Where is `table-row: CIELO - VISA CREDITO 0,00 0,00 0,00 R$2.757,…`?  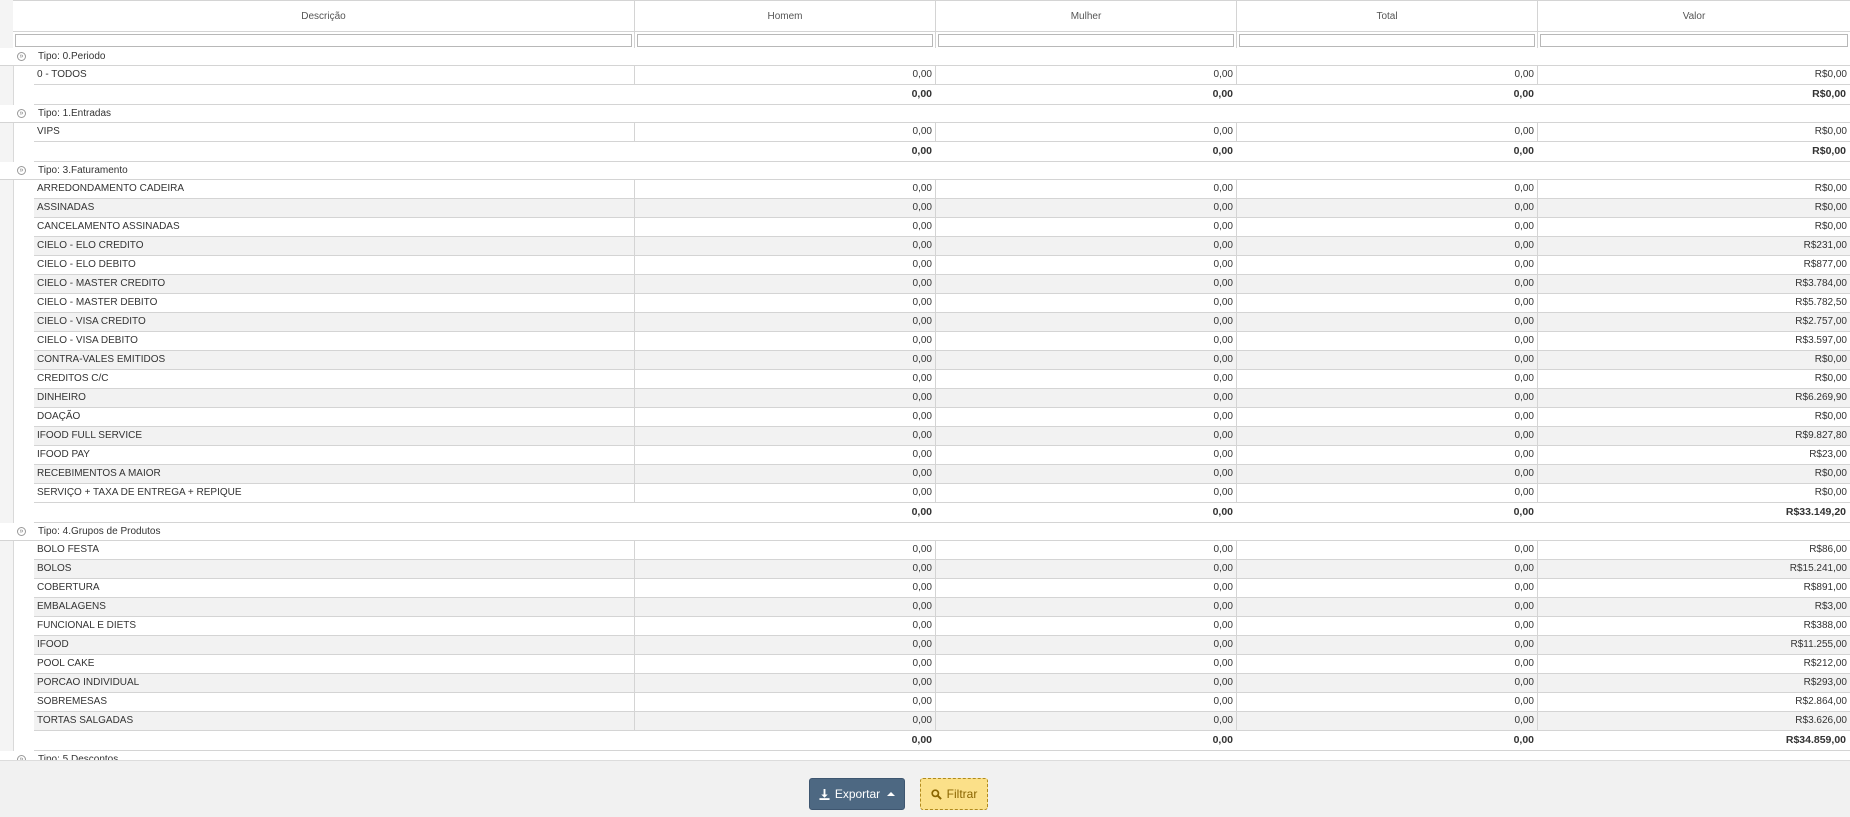
table-row: CIELO - VISA CREDITO 0,00 0,00 0,00 R$2.757,… is located at coordinates (942, 322).